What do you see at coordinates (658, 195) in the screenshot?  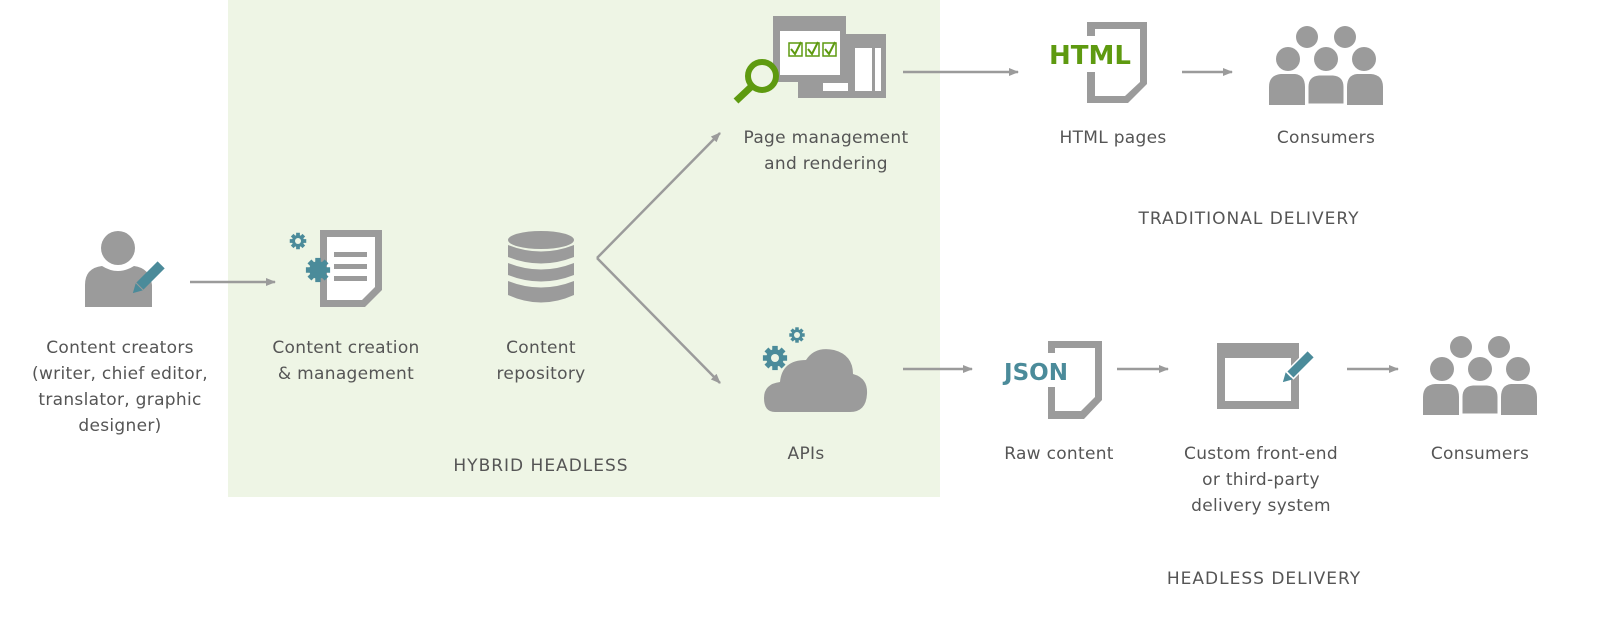 I see `arrow-repo-to-page-mgmt` at bounding box center [658, 195].